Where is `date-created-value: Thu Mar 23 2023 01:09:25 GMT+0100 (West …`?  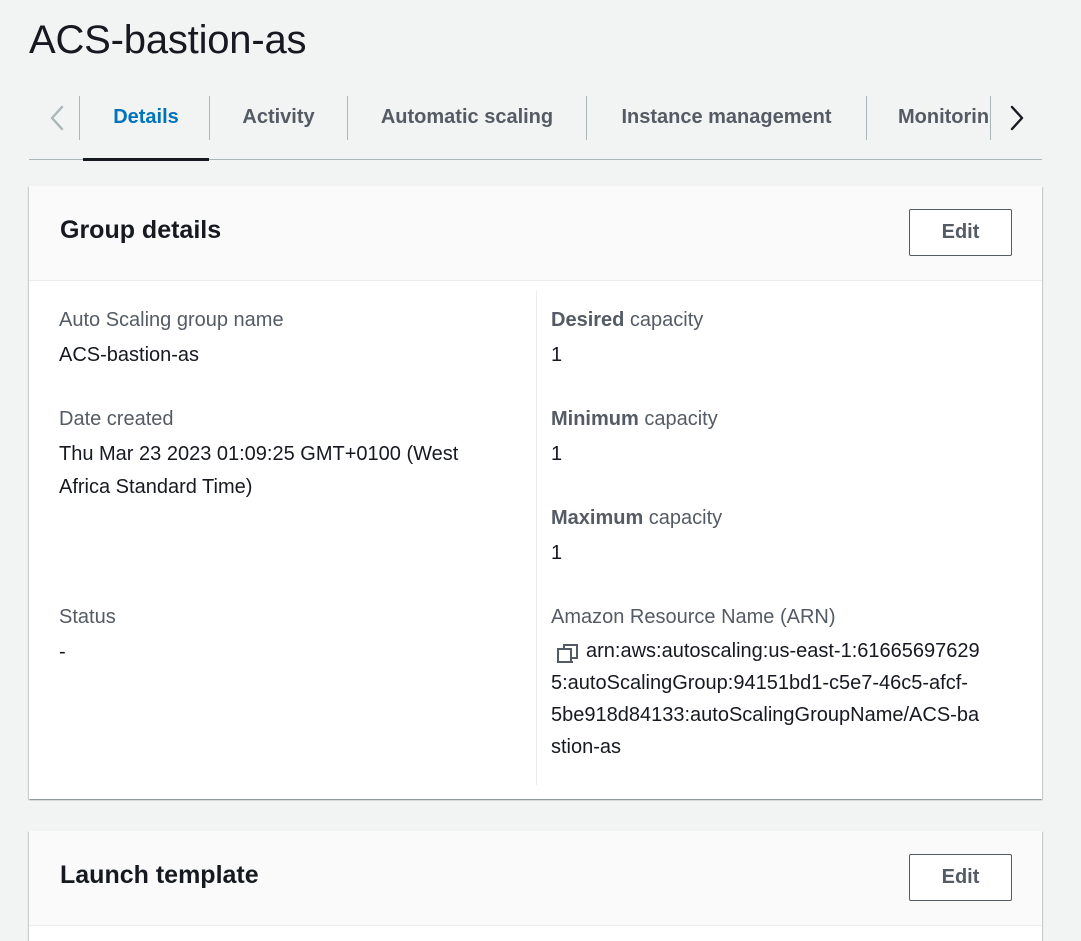 date-created-value: Thu Mar 23 2023 01:09:25 GMT+0100 (West … is located at coordinates (259, 470).